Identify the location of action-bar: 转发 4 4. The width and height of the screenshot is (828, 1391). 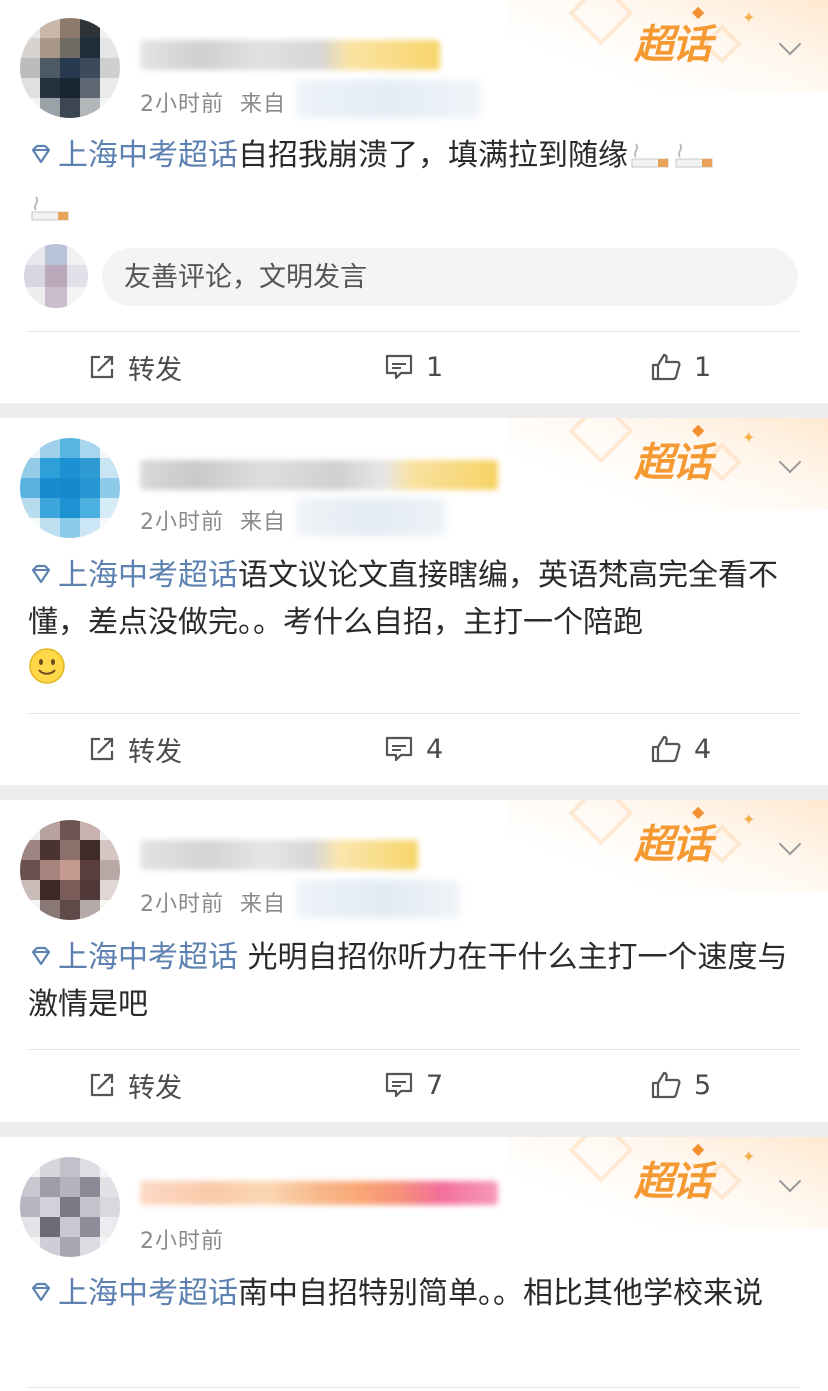
(414, 749).